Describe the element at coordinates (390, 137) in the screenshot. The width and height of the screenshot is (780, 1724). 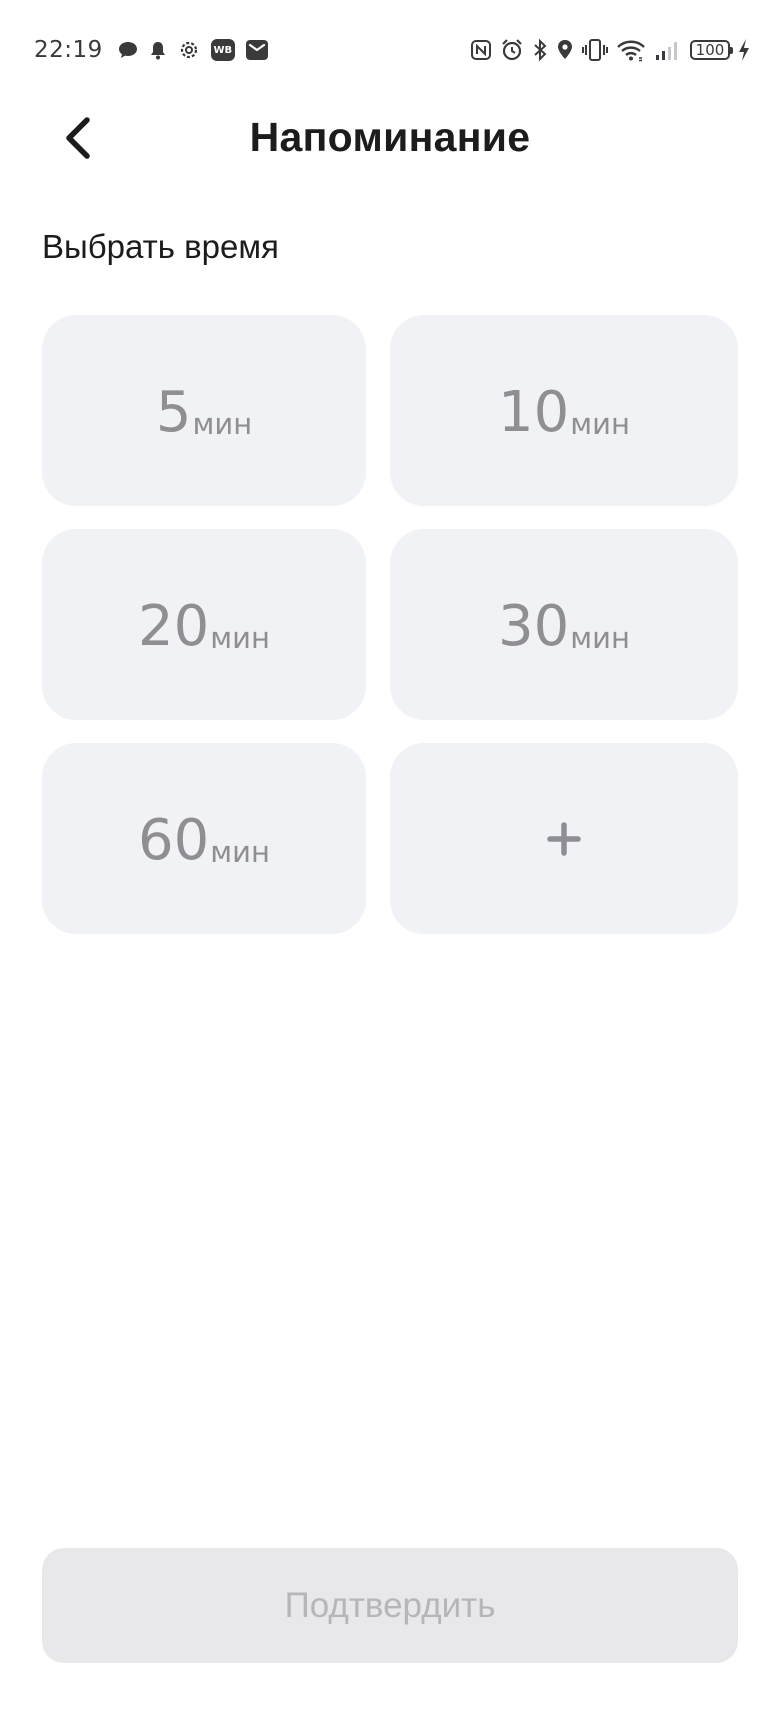
I see `page-title: Напоминание` at that location.